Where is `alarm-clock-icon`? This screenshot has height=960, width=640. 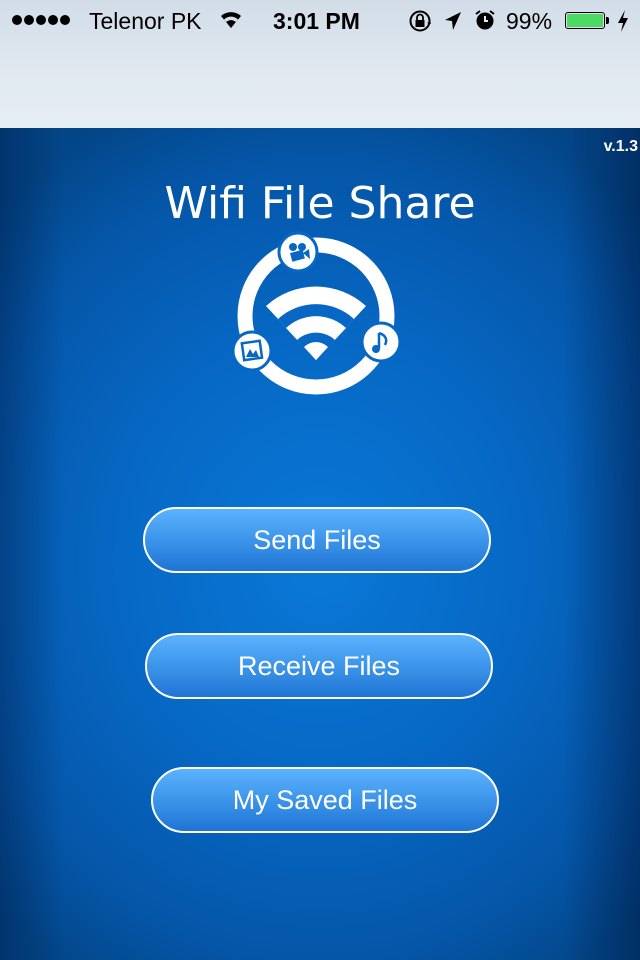 alarm-clock-icon is located at coordinates (485, 20).